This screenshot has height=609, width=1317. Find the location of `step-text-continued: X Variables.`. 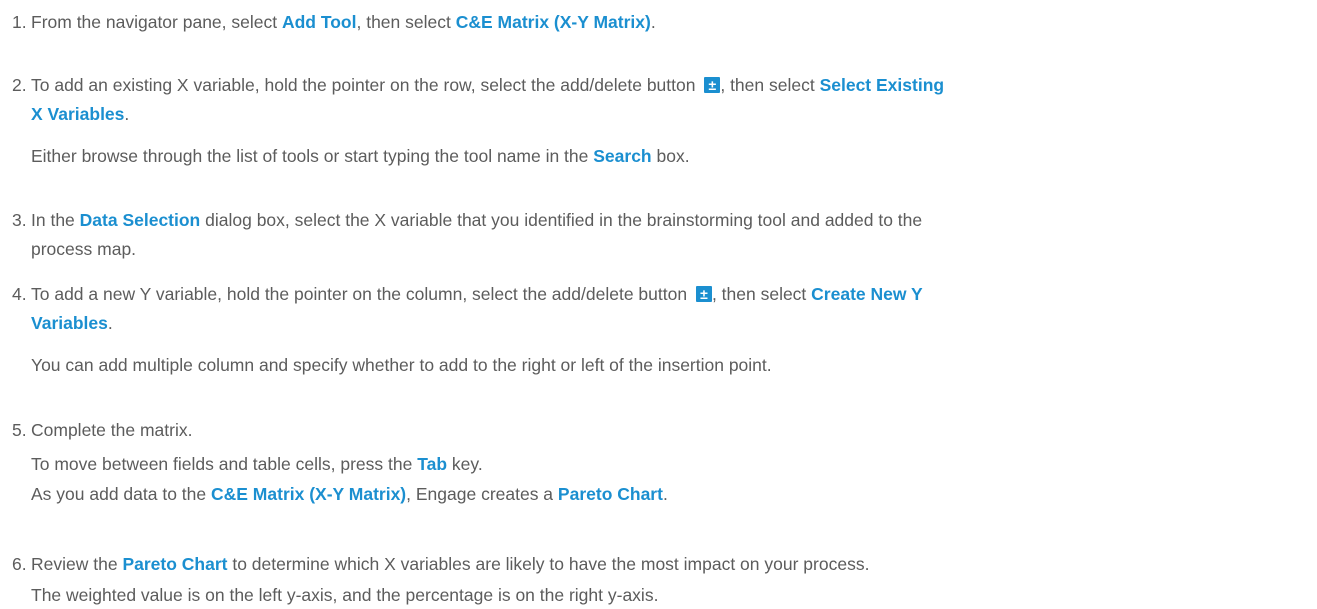

step-text-continued: X Variables. is located at coordinates (667, 114).